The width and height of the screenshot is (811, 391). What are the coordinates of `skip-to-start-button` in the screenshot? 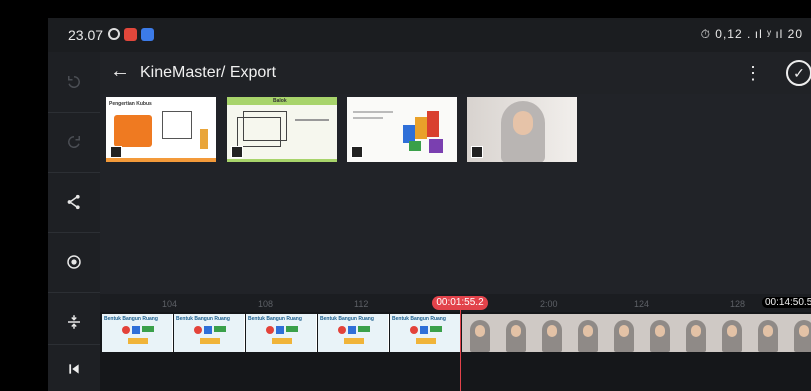 It's located at (74, 368).